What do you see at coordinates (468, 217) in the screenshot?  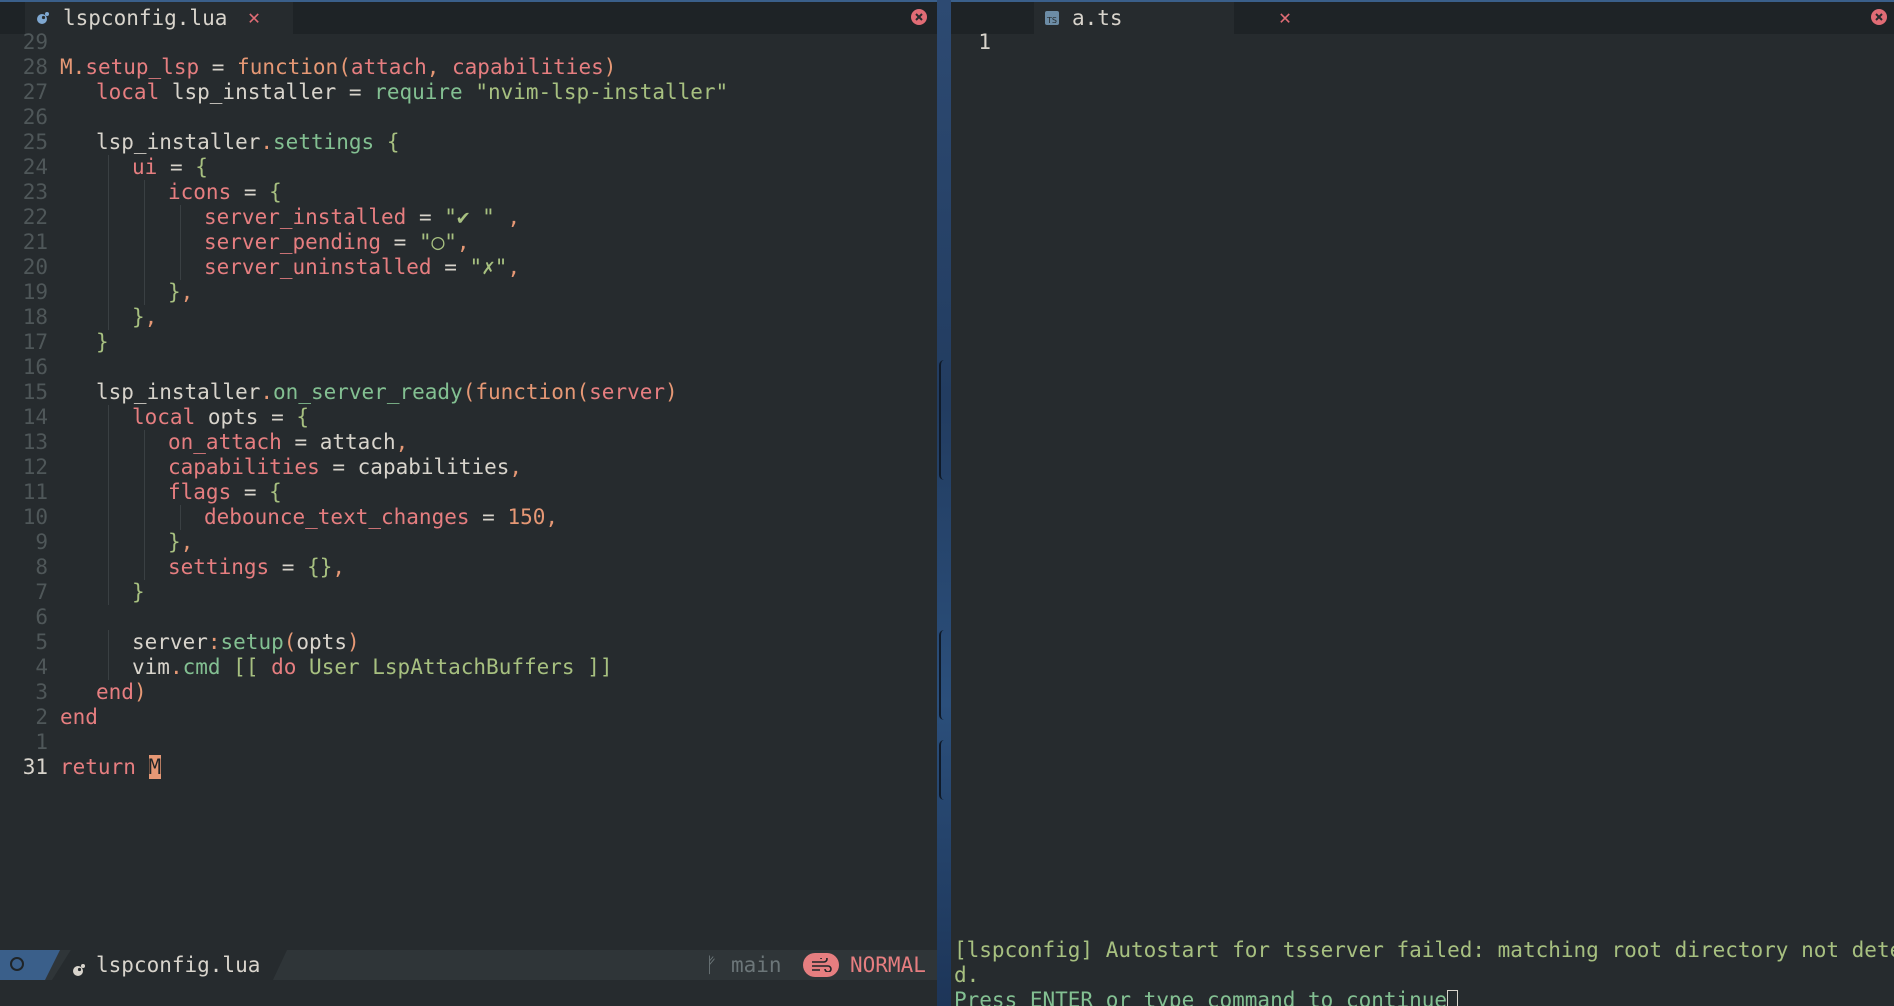 I see `code-line: 22 server_installed = "✔ " ,` at bounding box center [468, 217].